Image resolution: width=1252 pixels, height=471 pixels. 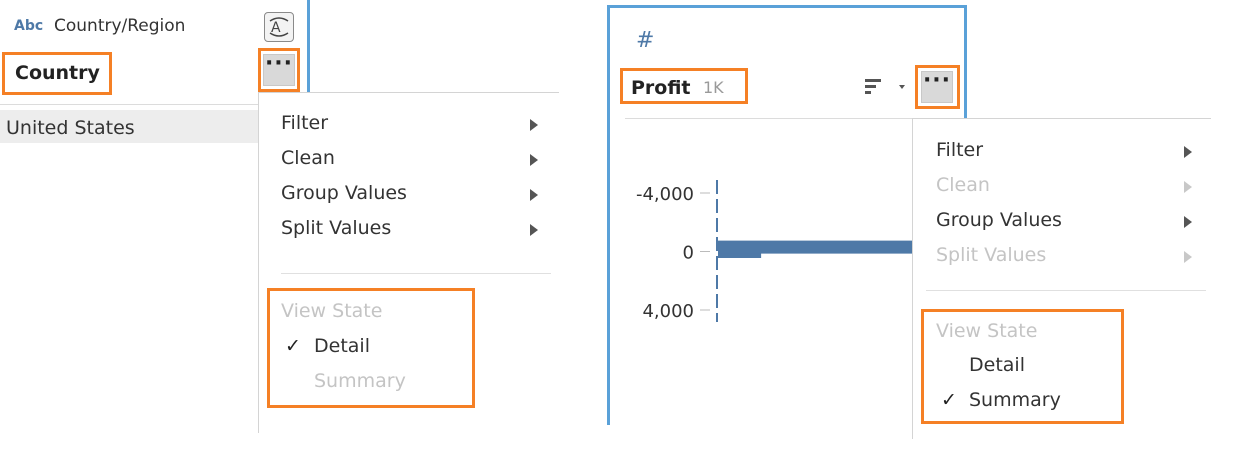 I want to click on view-state-highlight: View State Detail ✓ Summary, so click(x=1022, y=366).